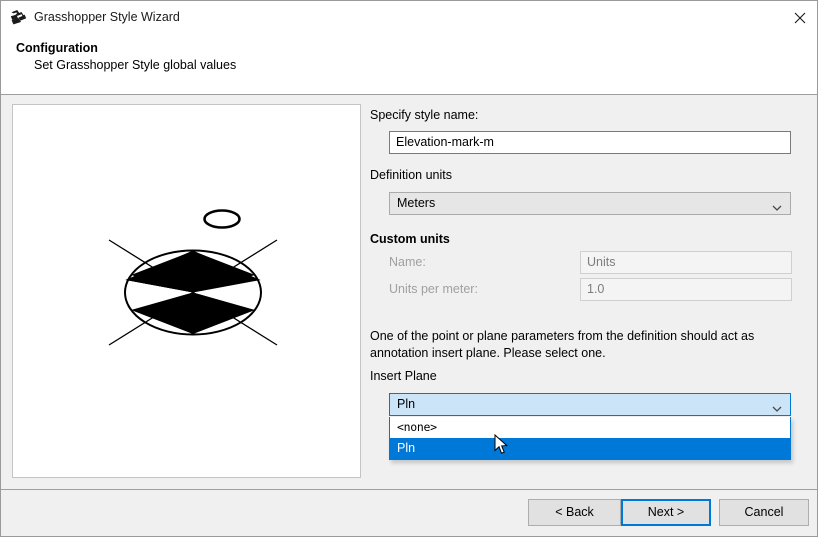 This screenshot has height=537, width=818. Describe the element at coordinates (18, 17) in the screenshot. I see `grasshopper-icon` at that location.